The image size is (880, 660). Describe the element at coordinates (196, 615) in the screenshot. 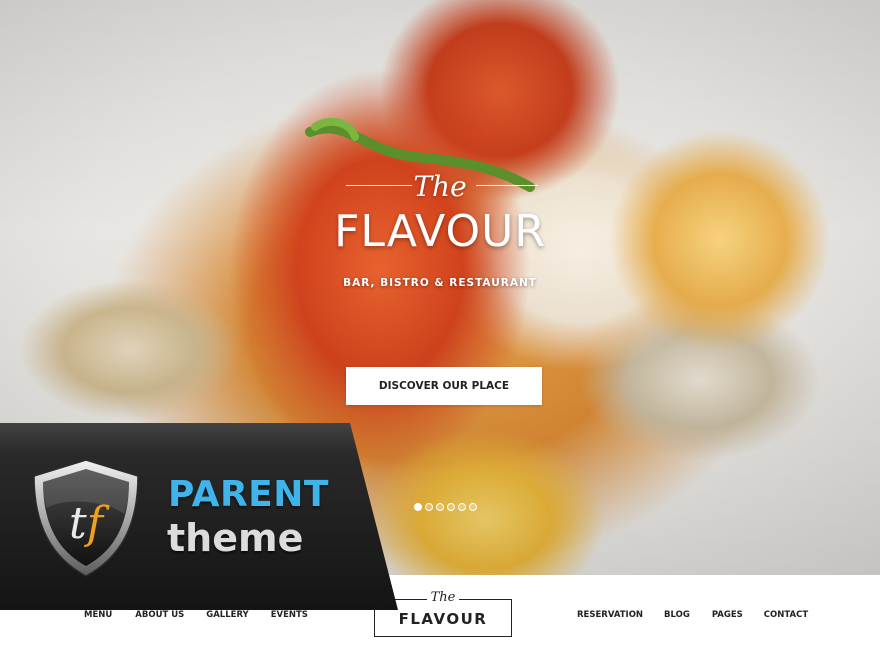

I see `nav-left-menu: MENU ABOUT US GALLERY EVENTS` at that location.